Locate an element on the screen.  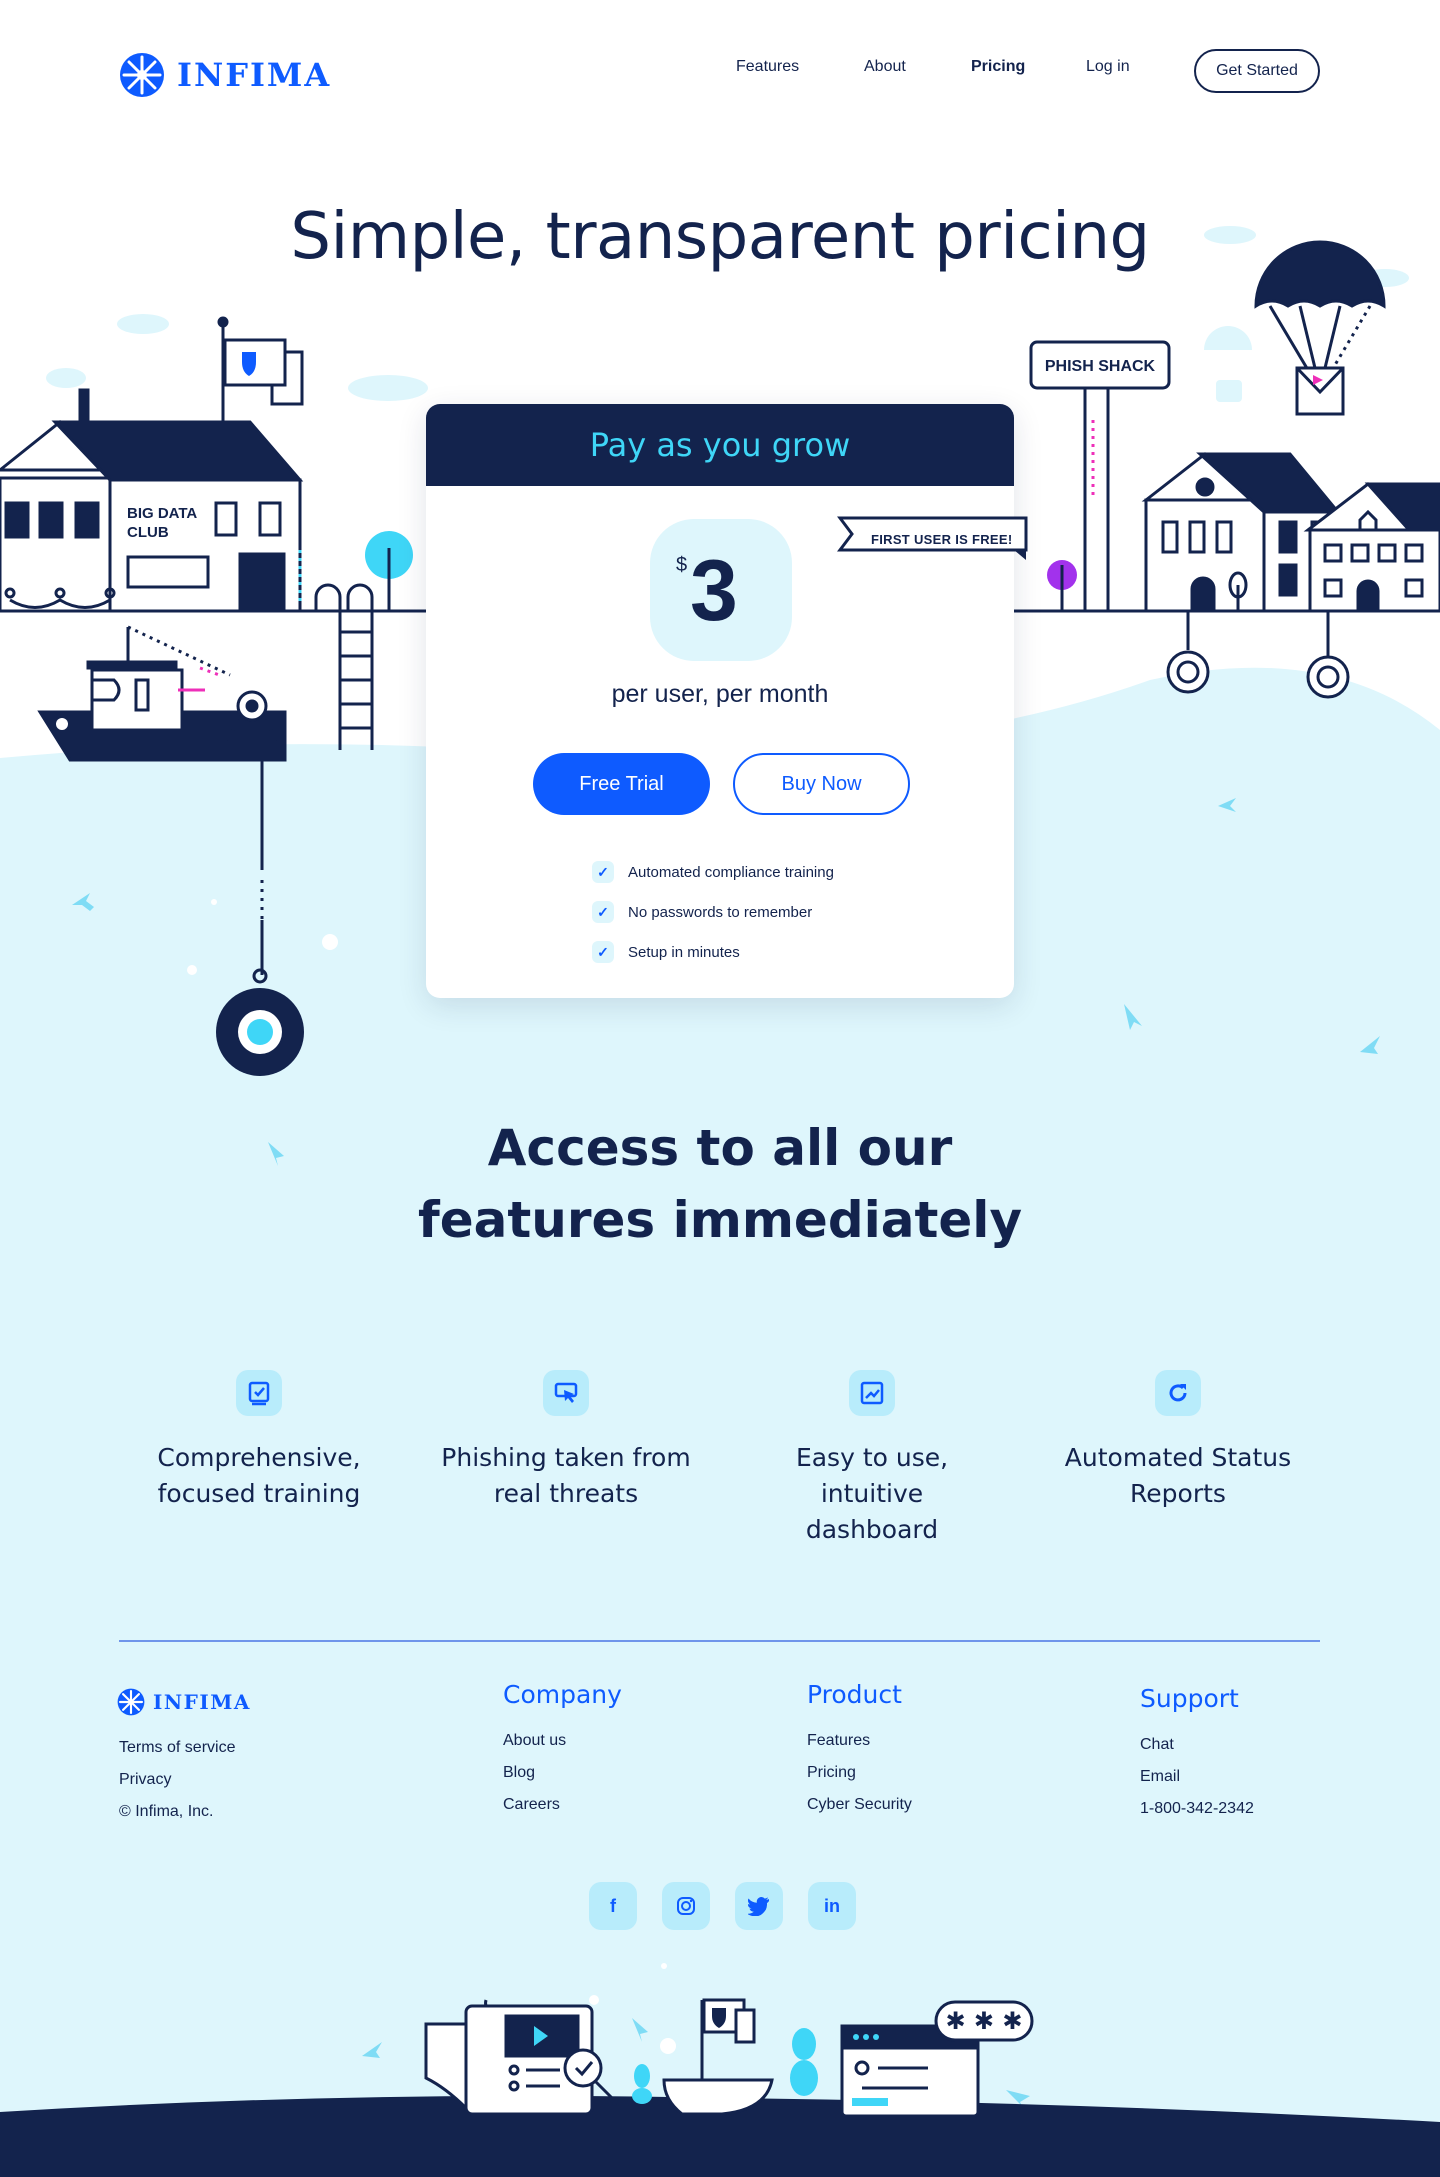
feature-phishing: Phishing taken from real threats is located at coordinates (566, 1441).